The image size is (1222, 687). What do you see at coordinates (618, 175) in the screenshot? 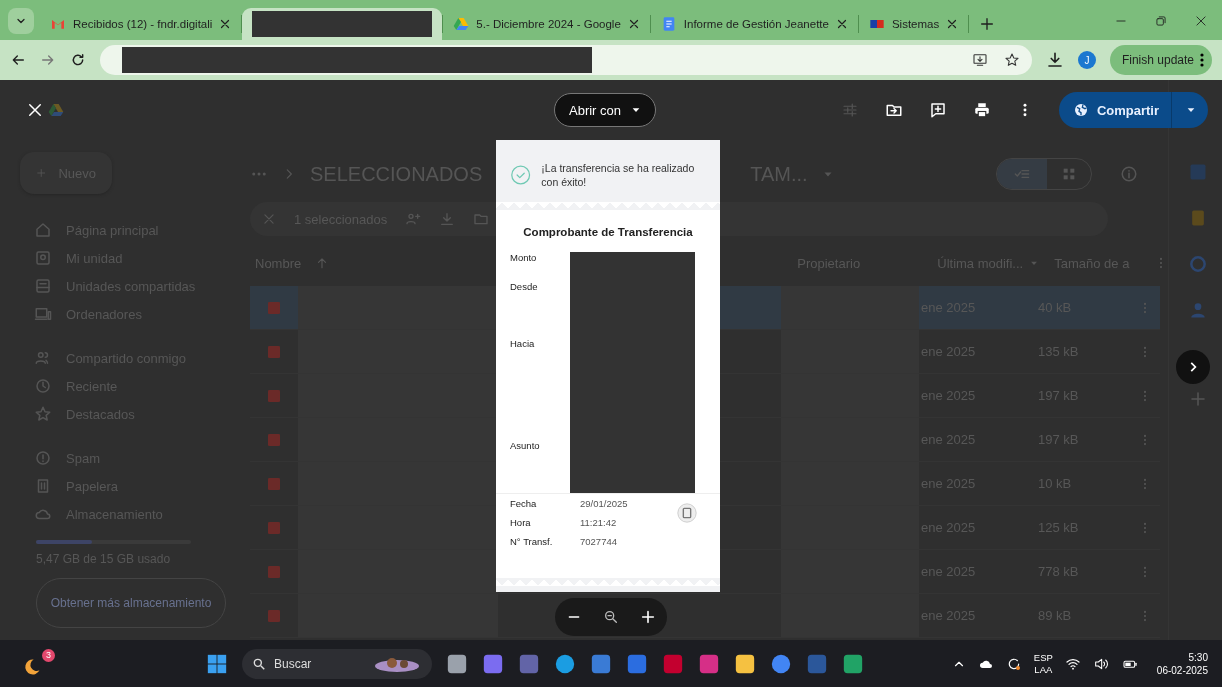
I see `success-message: ¡La transferencia se ha realizado con éxito!` at bounding box center [618, 175].